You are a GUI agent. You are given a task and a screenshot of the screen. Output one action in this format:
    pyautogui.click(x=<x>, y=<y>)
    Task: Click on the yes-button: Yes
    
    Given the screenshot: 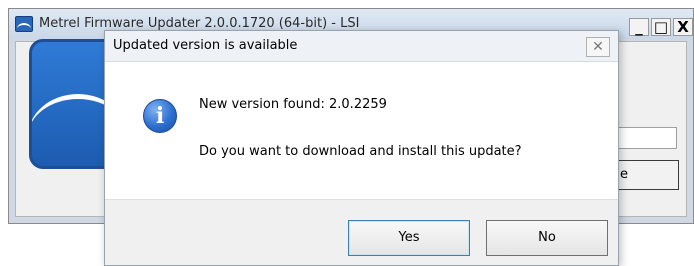 What is the action you would take?
    pyautogui.click(x=409, y=238)
    